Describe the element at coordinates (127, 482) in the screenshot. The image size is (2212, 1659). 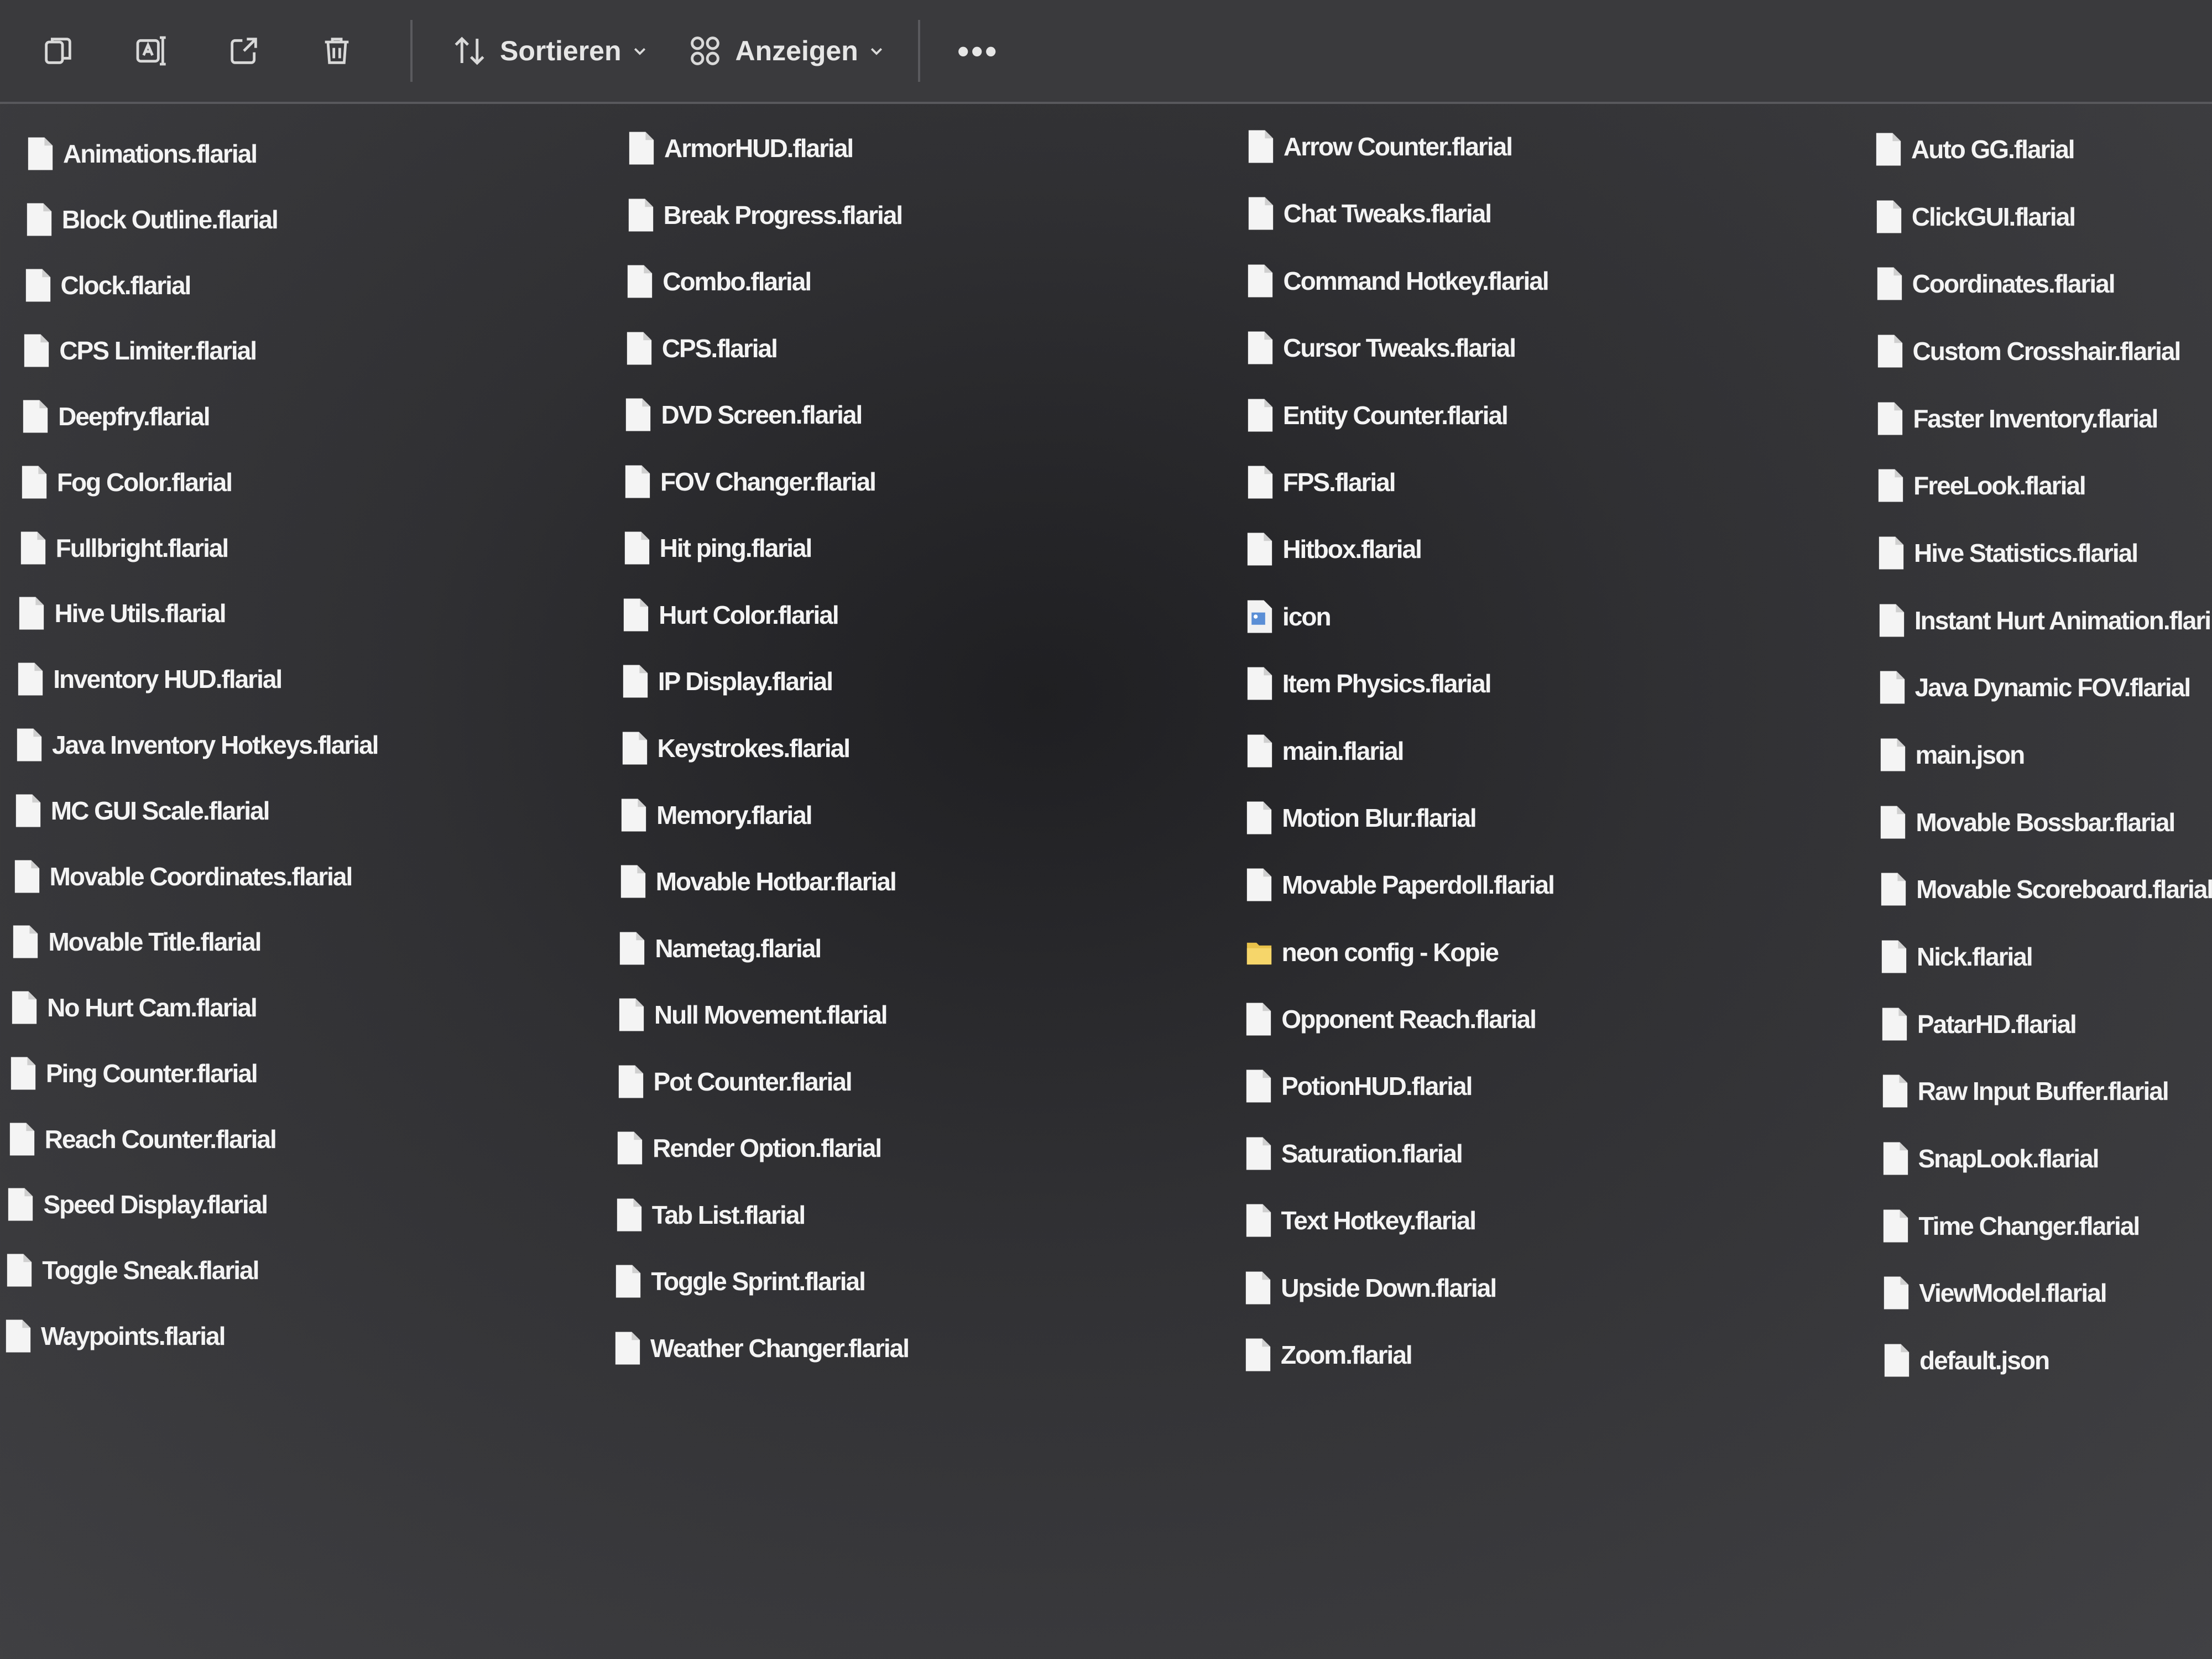
I see `file-item: Fog Color.flarial` at that location.